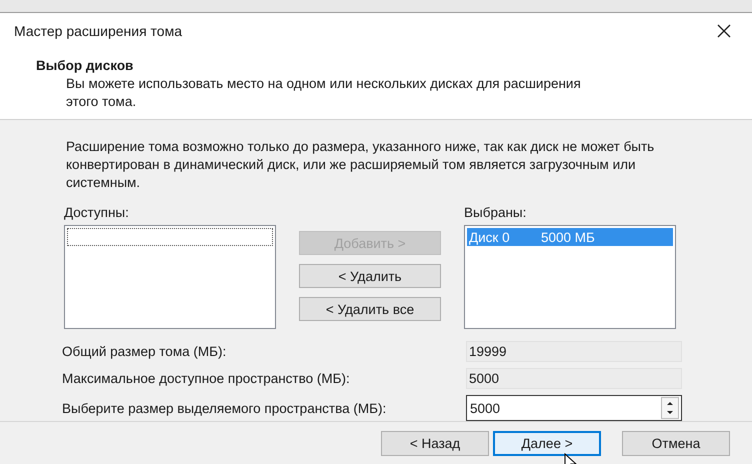 The image size is (752, 464). What do you see at coordinates (170, 277) in the screenshot?
I see `available-list` at bounding box center [170, 277].